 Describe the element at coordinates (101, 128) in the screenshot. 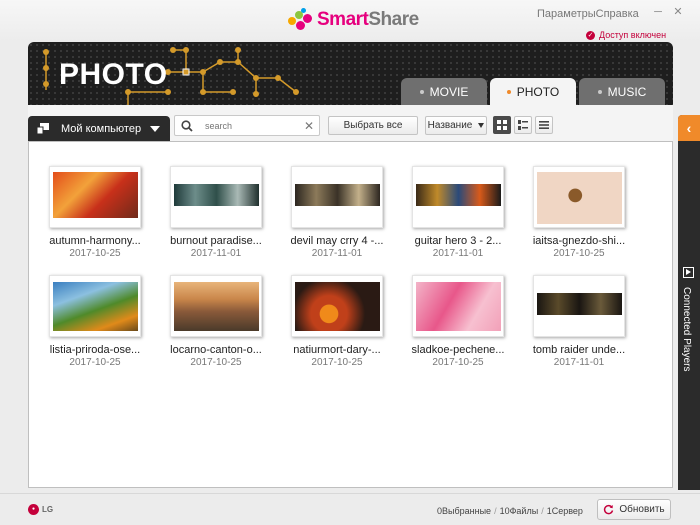

I see `source-label: Мой компьютер` at that location.